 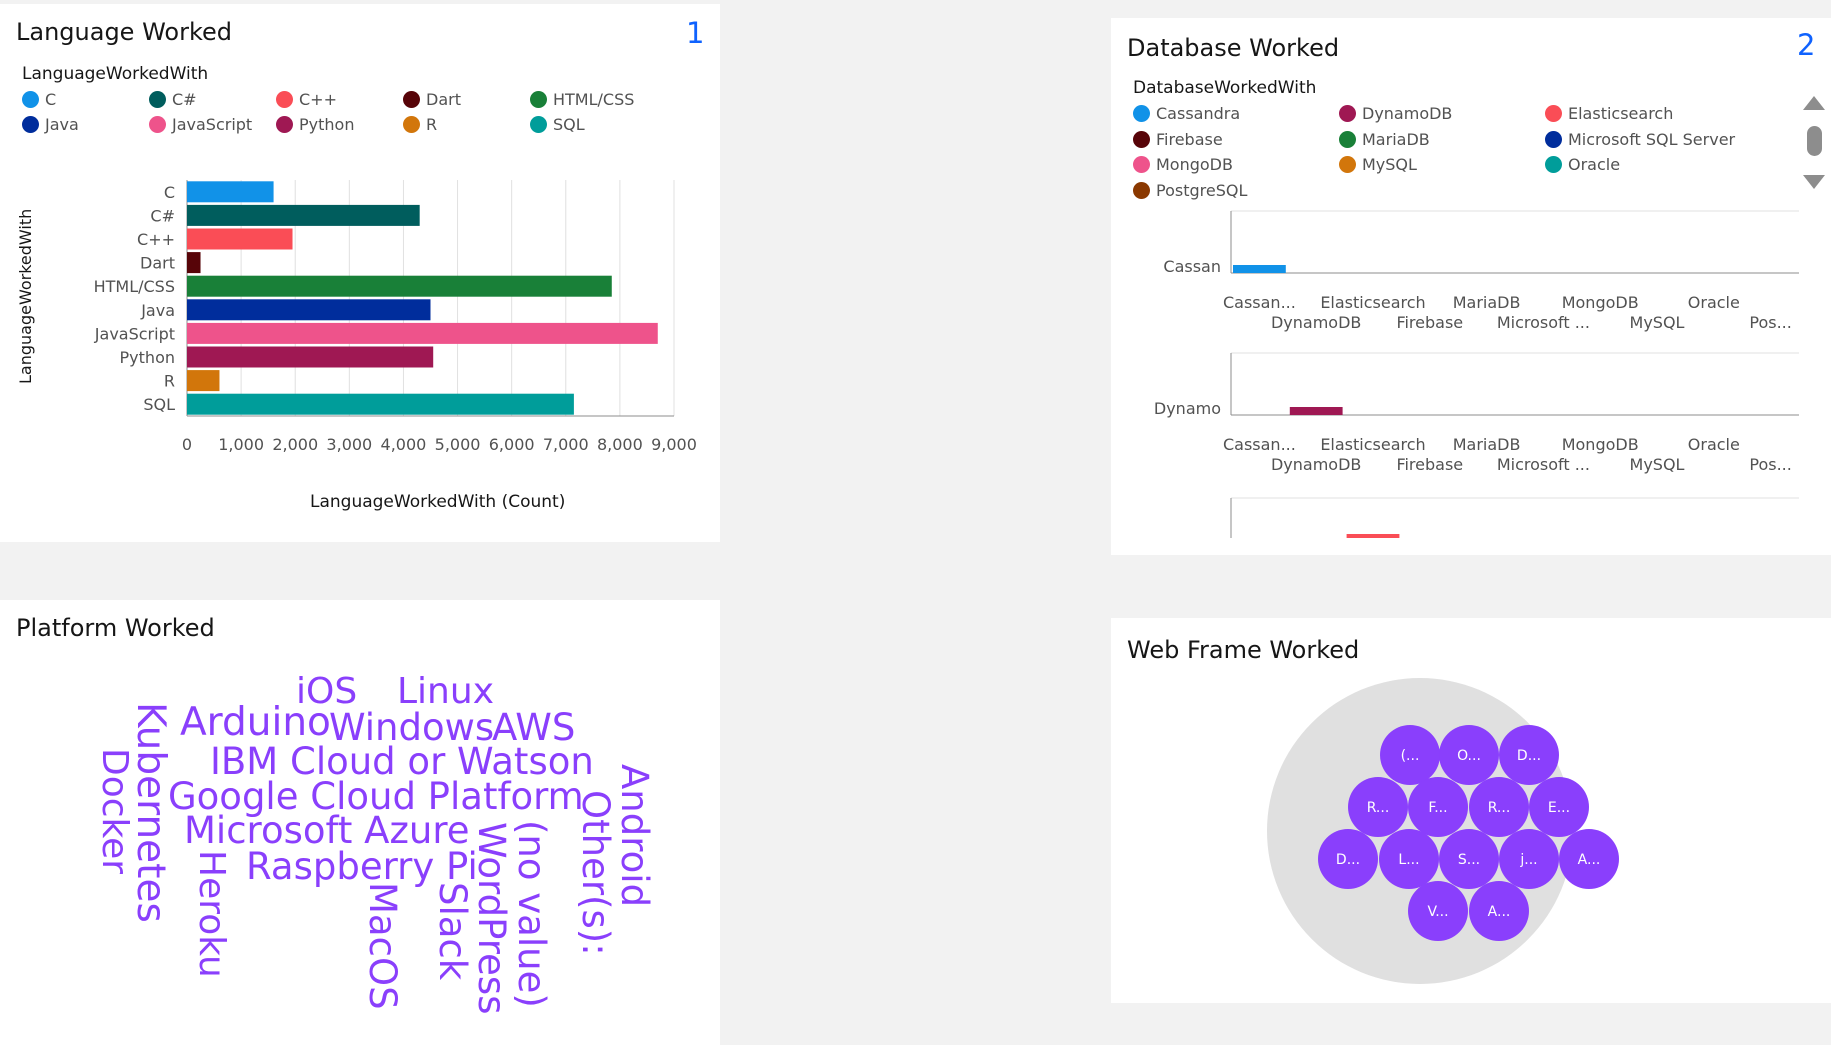 I want to click on cloud-word: Raspberry Pi, so click(x=362, y=866).